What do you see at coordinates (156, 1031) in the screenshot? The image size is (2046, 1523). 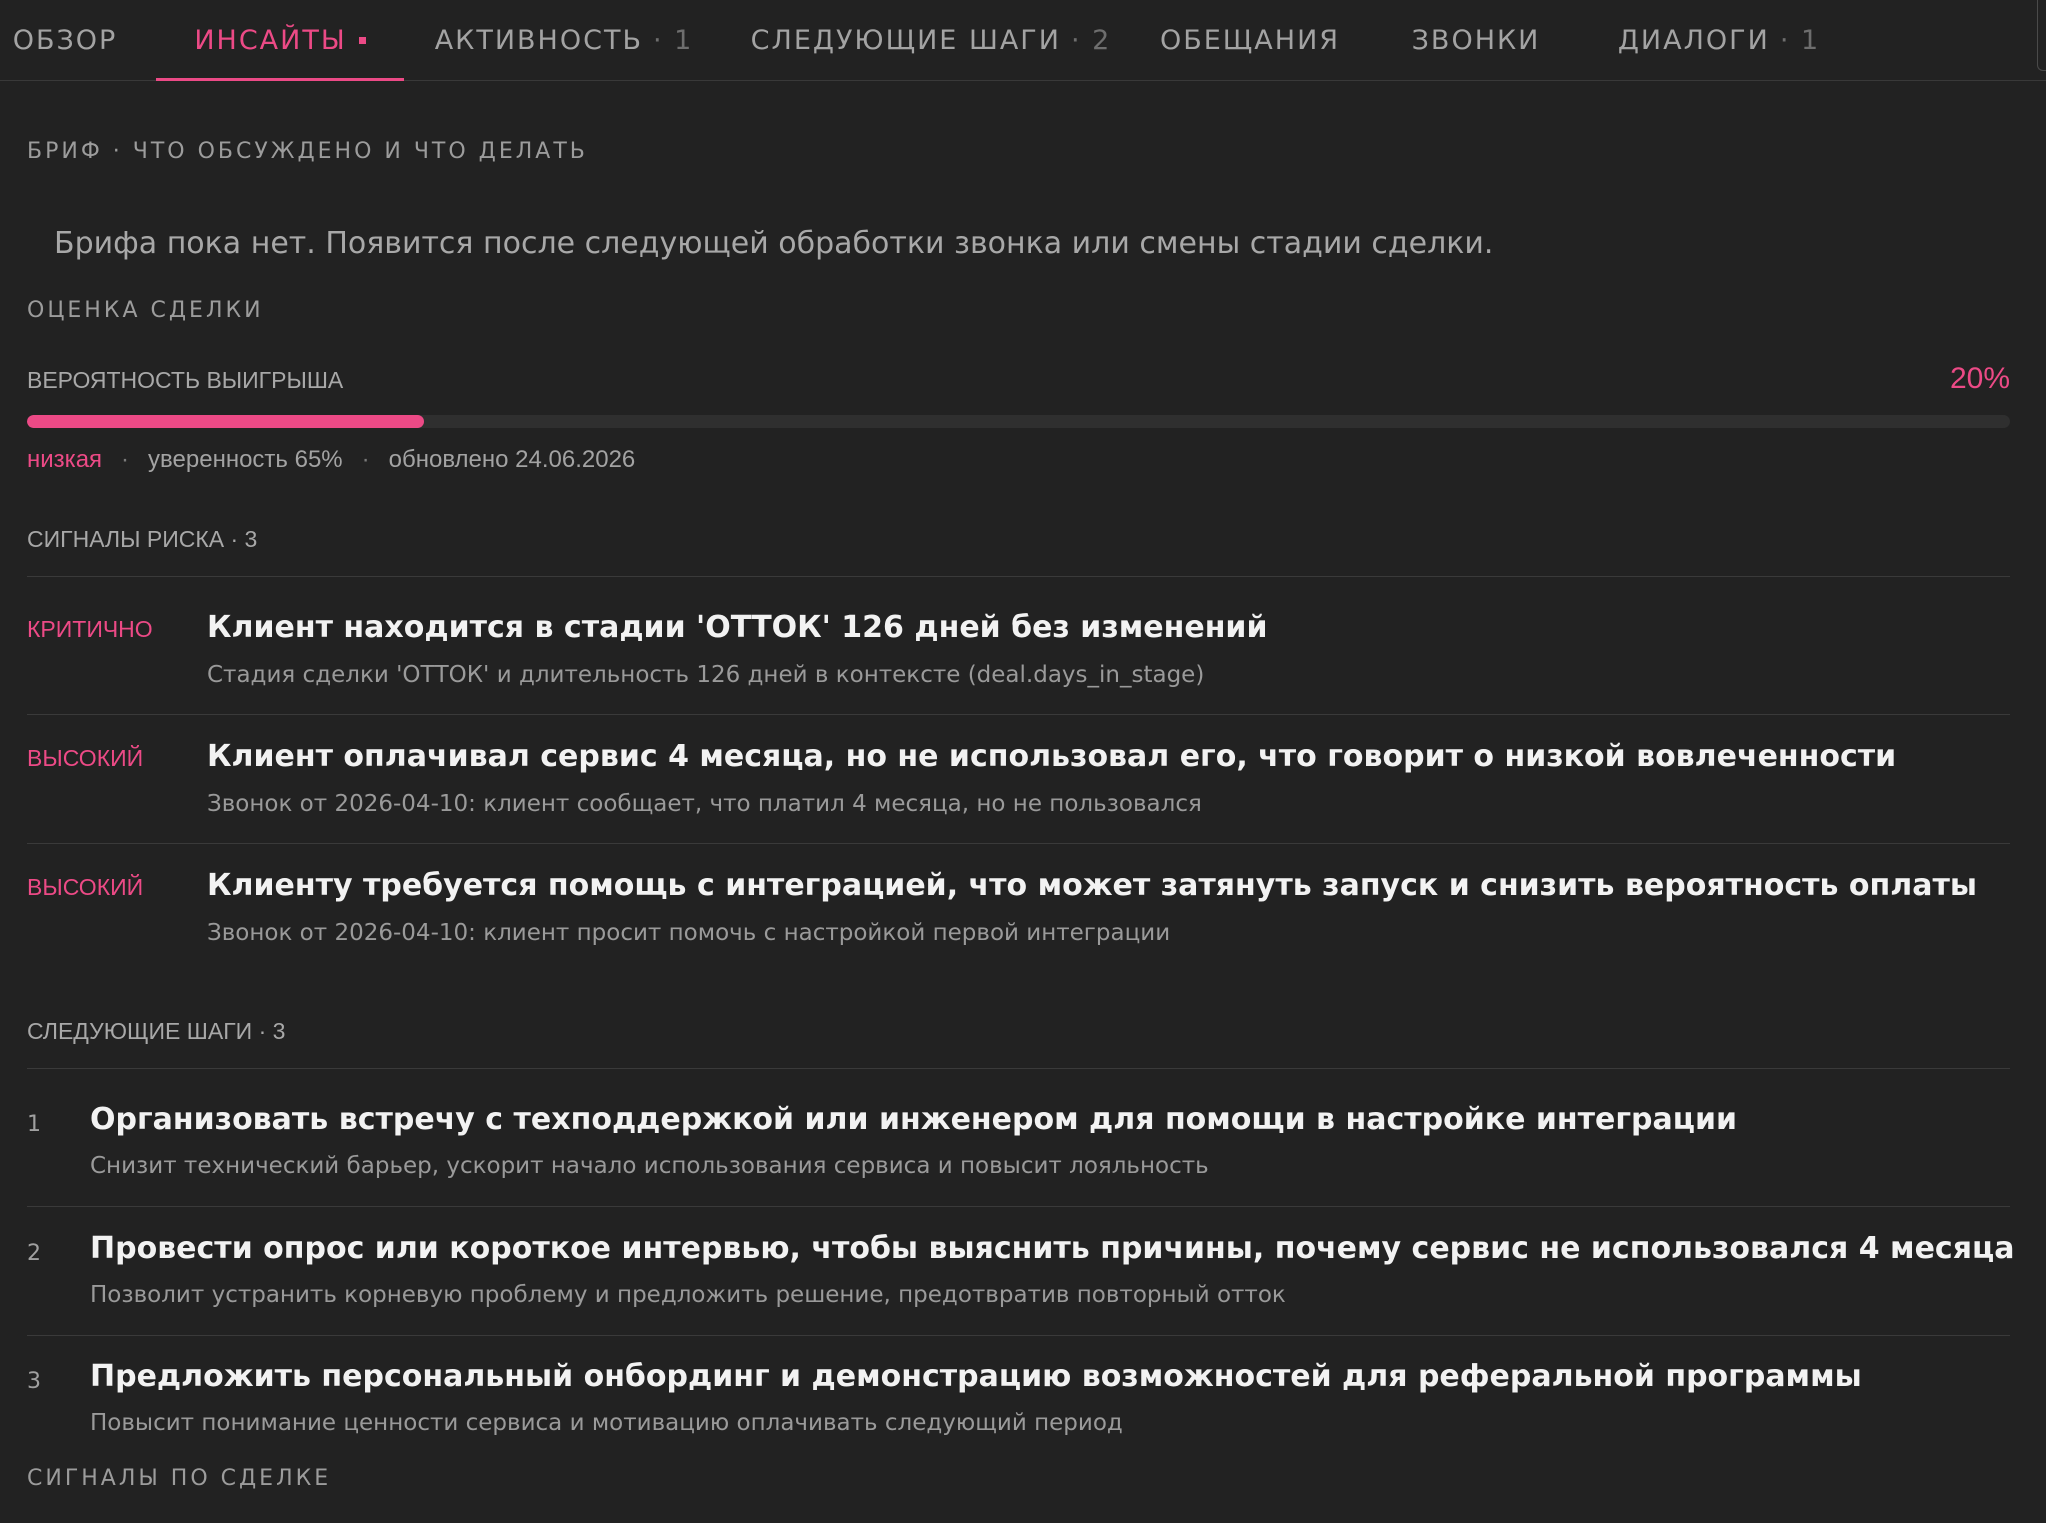 I see `next-steps-label: СЛЕДУЮЩИЕ ШАГИ · 3` at bounding box center [156, 1031].